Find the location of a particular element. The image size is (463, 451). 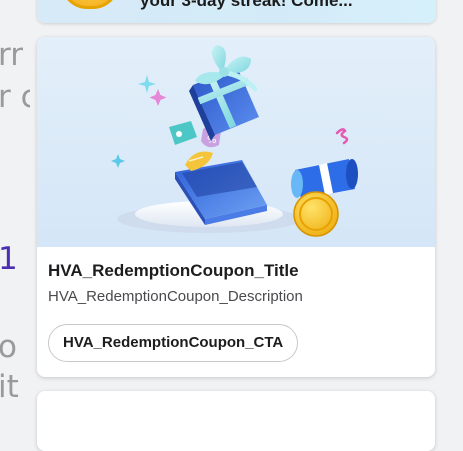

background-text-fragment: r c is located at coordinates (15, 97).